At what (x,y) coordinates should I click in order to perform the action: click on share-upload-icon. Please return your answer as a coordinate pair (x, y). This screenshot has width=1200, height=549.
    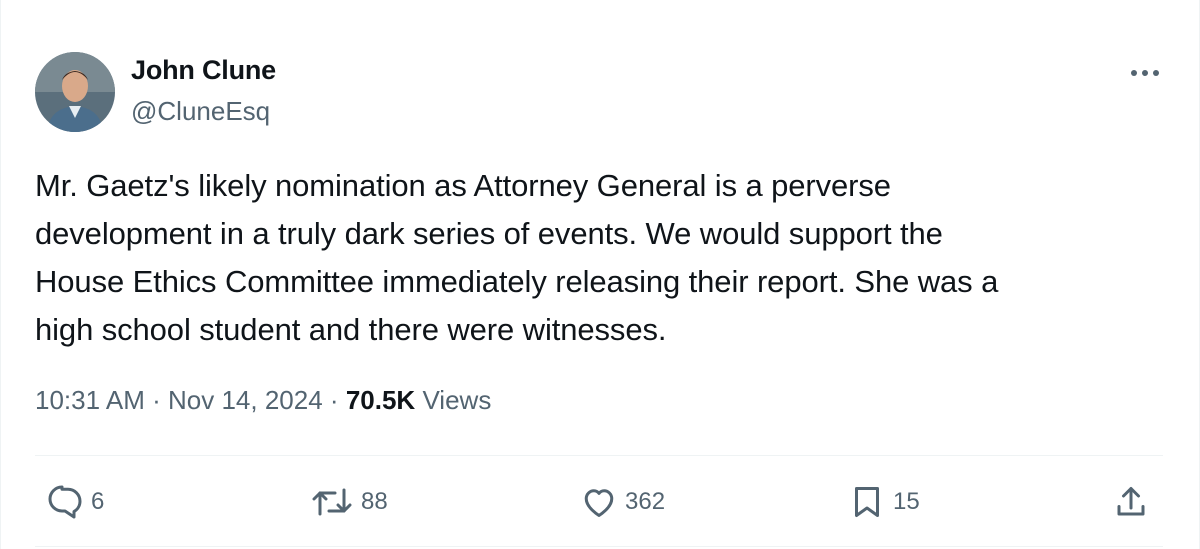
    Looking at the image, I should click on (1131, 501).